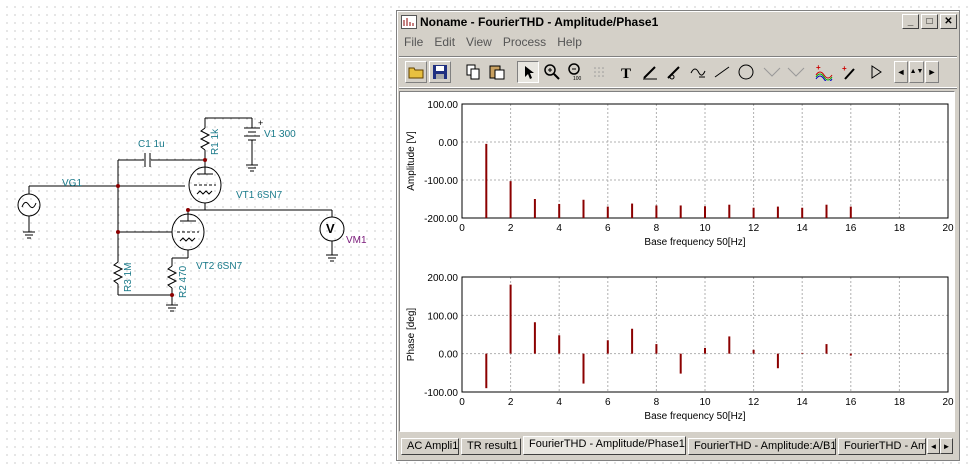 The height and width of the screenshot is (469, 970). What do you see at coordinates (473, 72) in the screenshot?
I see `copy-button` at bounding box center [473, 72].